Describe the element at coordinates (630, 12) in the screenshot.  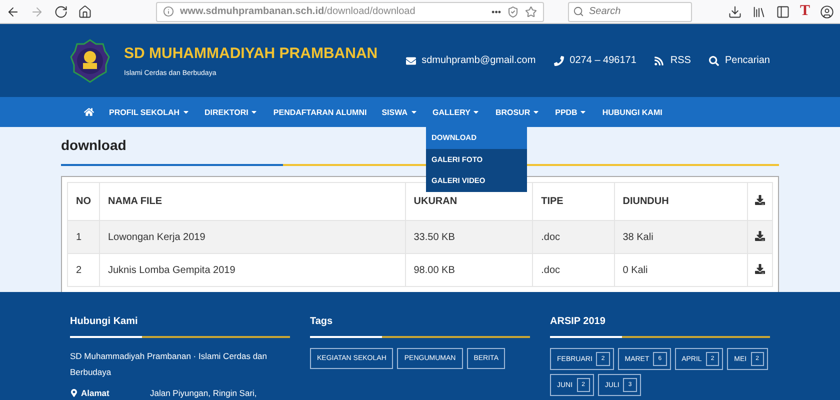
I see `search-field: Search` at that location.